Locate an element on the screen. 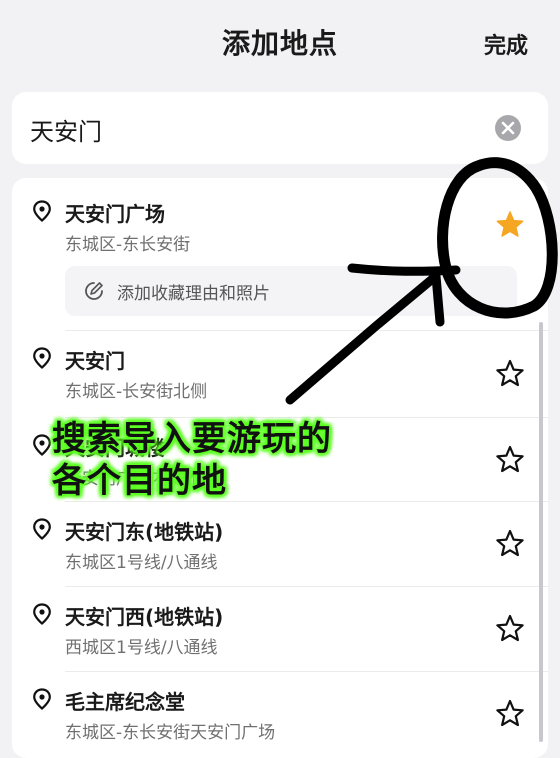 Image resolution: width=560 pixels, height=758 pixels. done-button: 完成 is located at coordinates (506, 44).